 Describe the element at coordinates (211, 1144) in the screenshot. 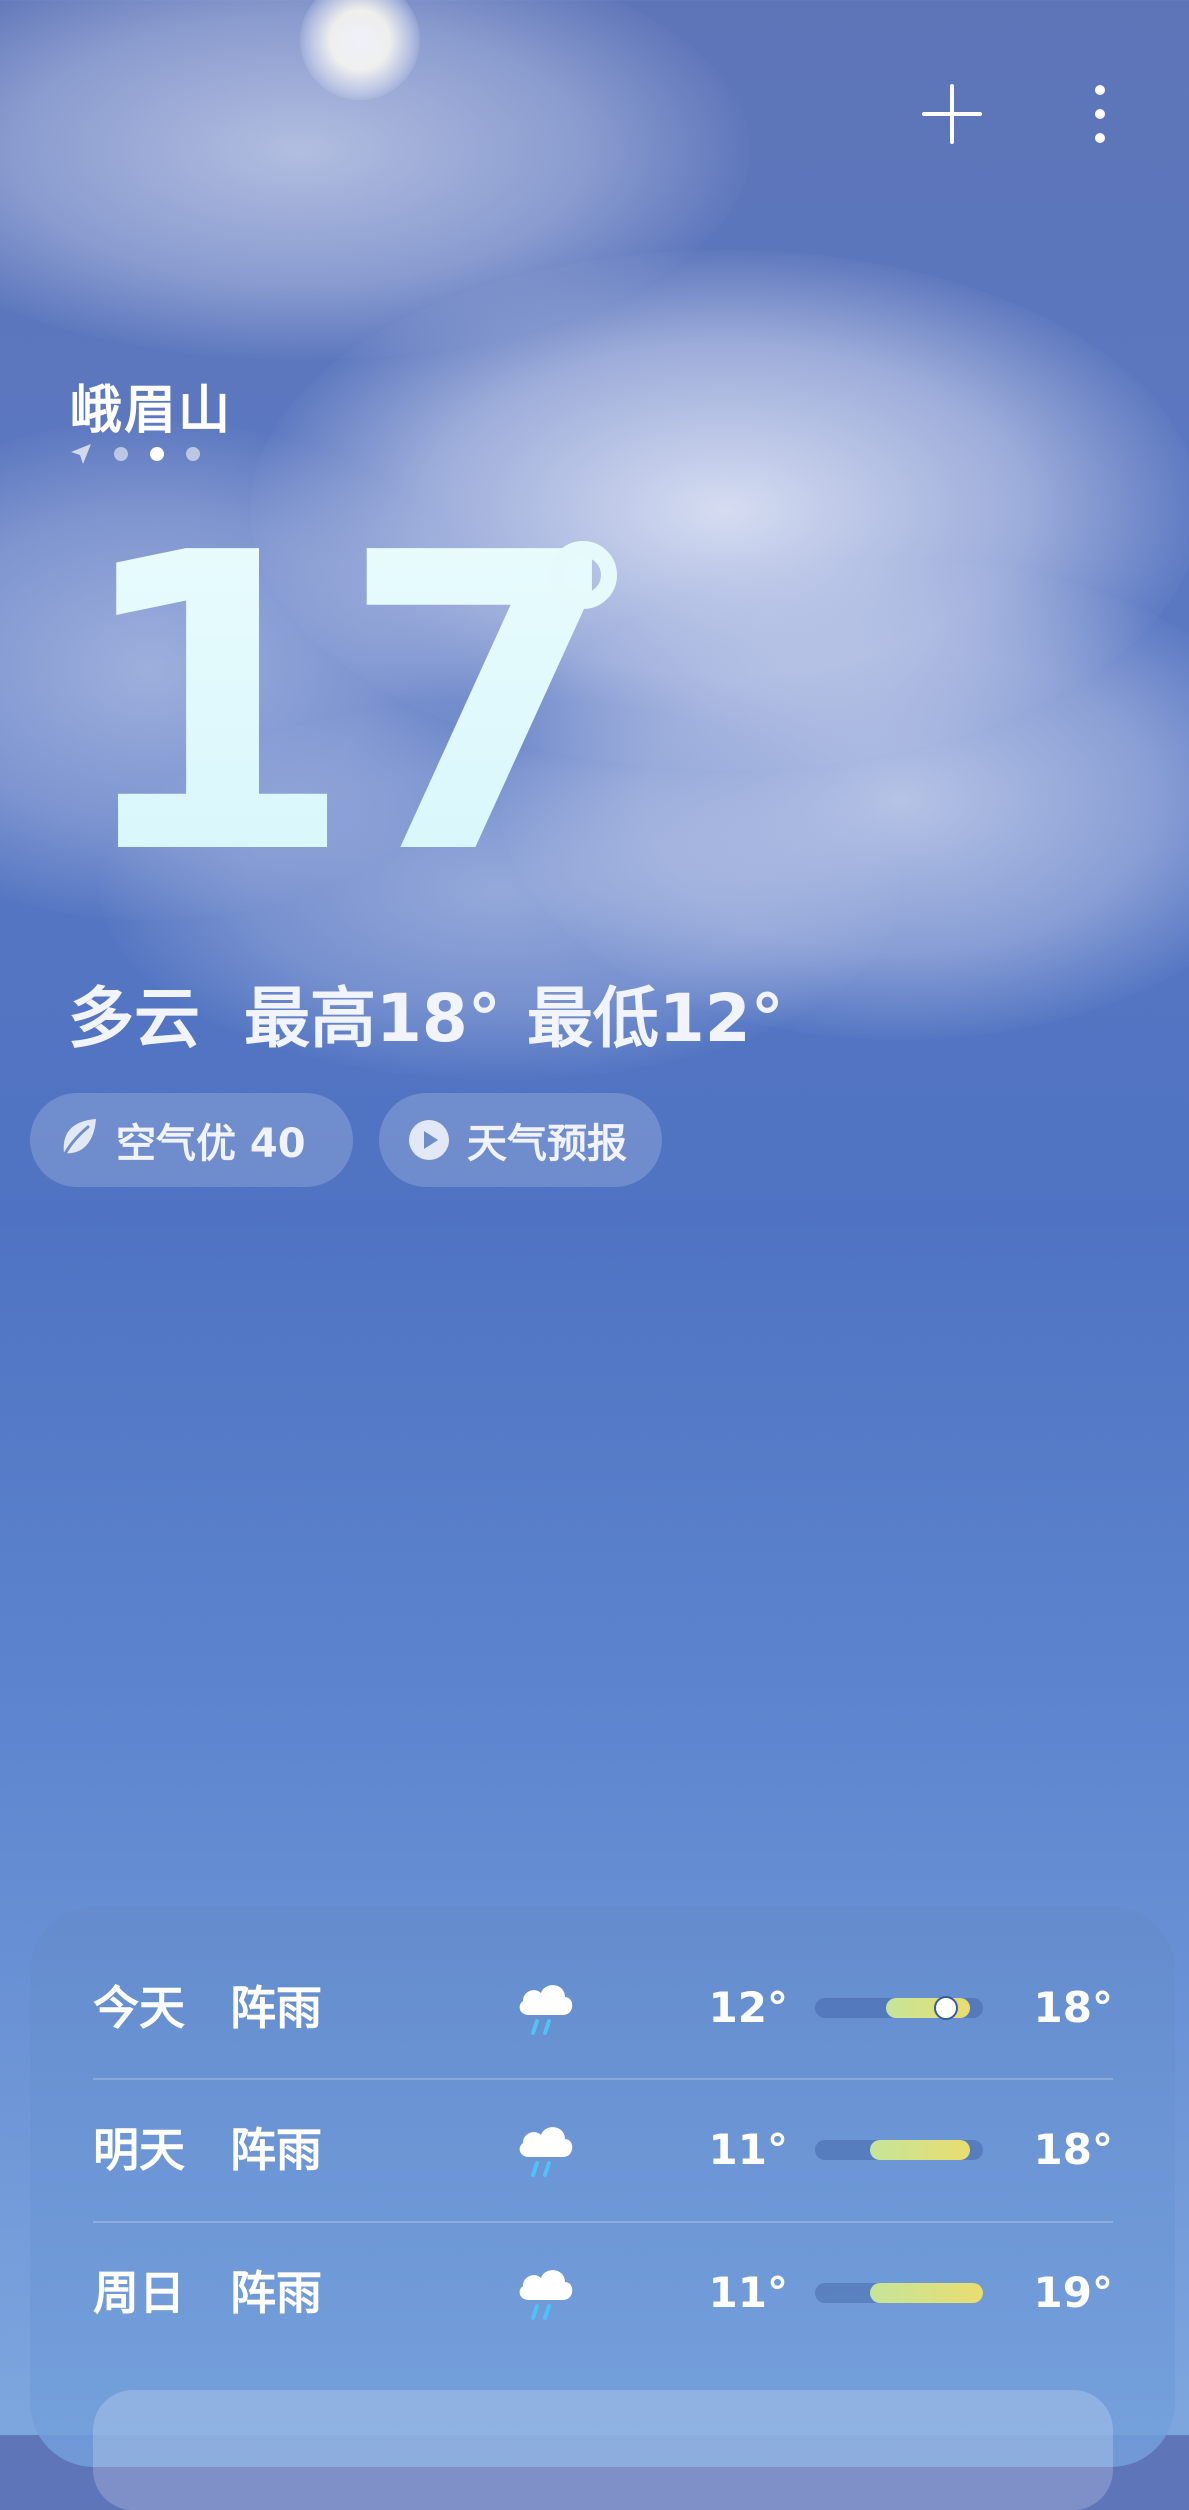

I see `air-quality-label: 空气优 40` at that location.